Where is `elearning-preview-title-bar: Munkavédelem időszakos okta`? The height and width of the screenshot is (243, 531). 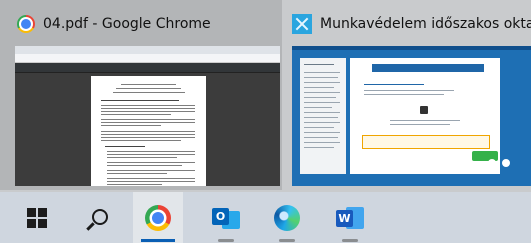 elearning-preview-title-bar: Munkavédelem időszakos okta is located at coordinates (411, 24).